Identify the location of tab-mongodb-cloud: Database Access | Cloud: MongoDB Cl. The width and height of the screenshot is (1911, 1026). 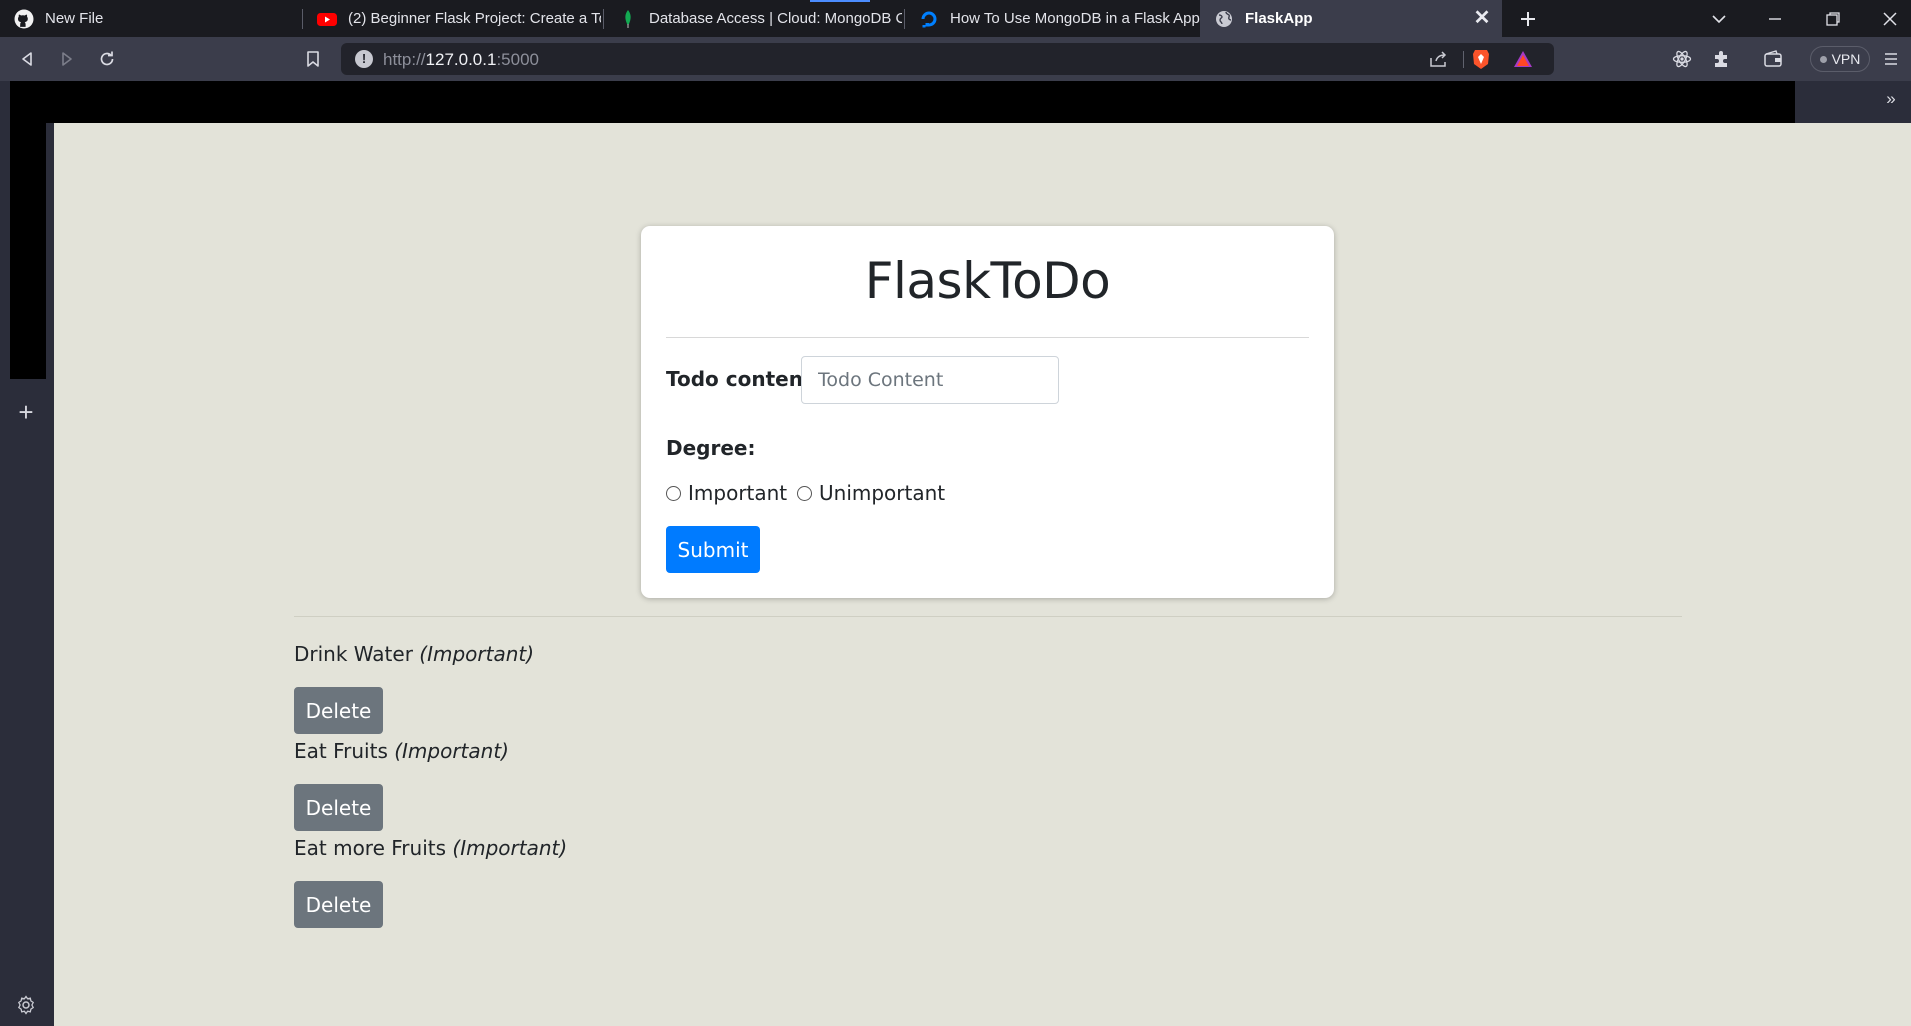
(753, 18).